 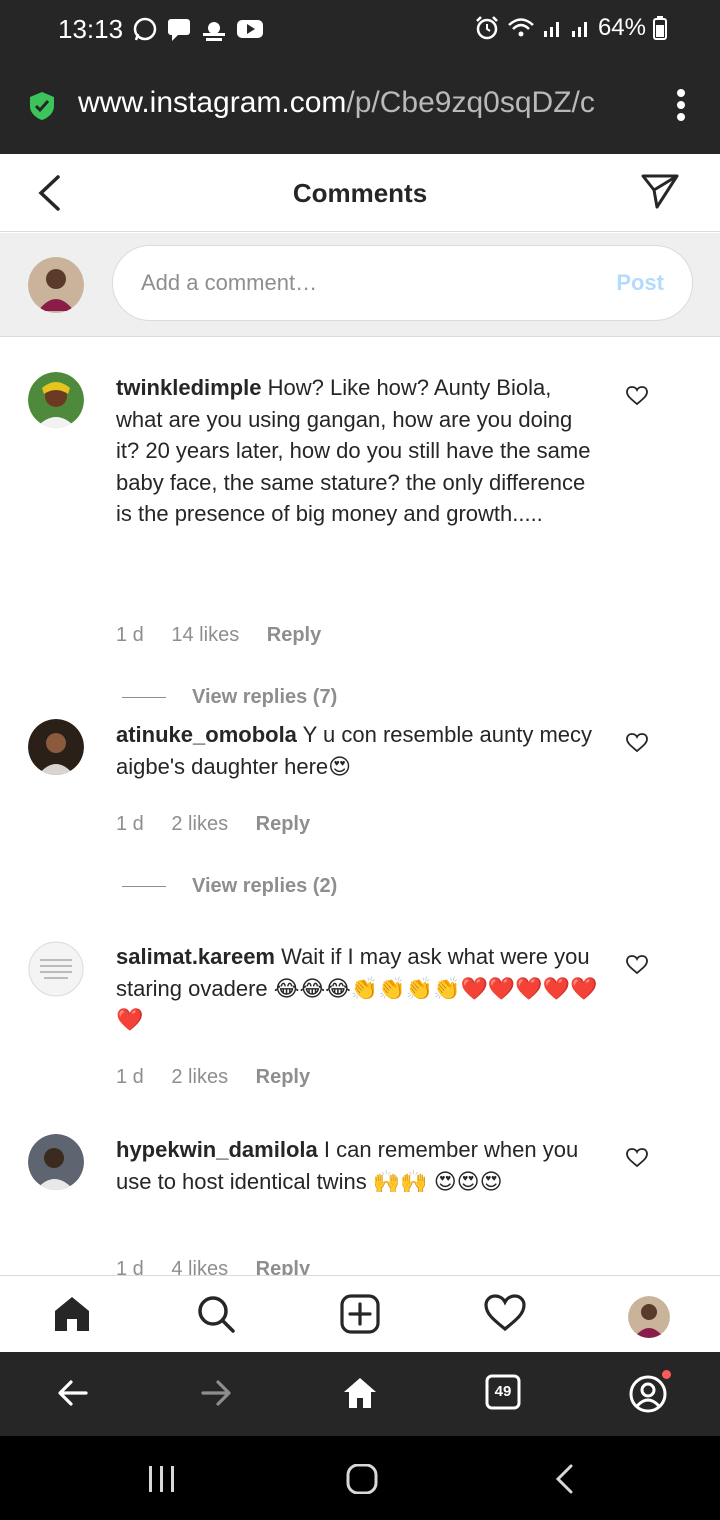 I want to click on comments-header: Comments, so click(x=360, y=193).